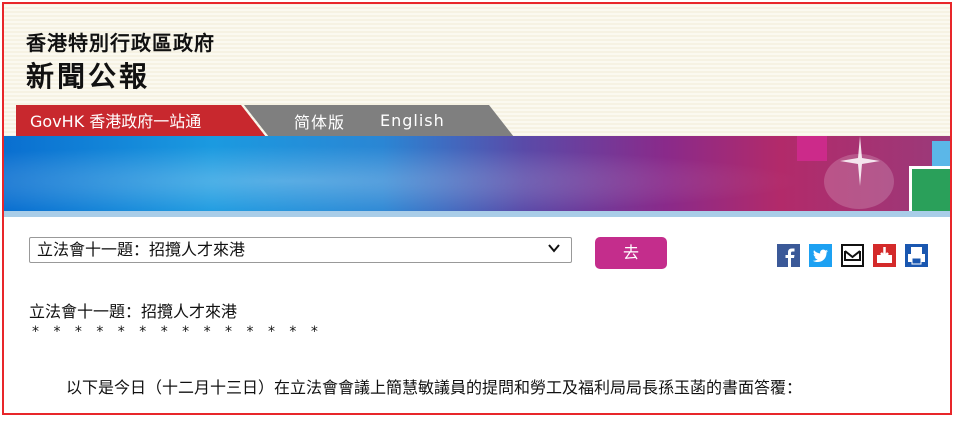 The height and width of the screenshot is (421, 960). Describe the element at coordinates (88, 76) in the screenshot. I see `page-title: 新聞公報` at that location.